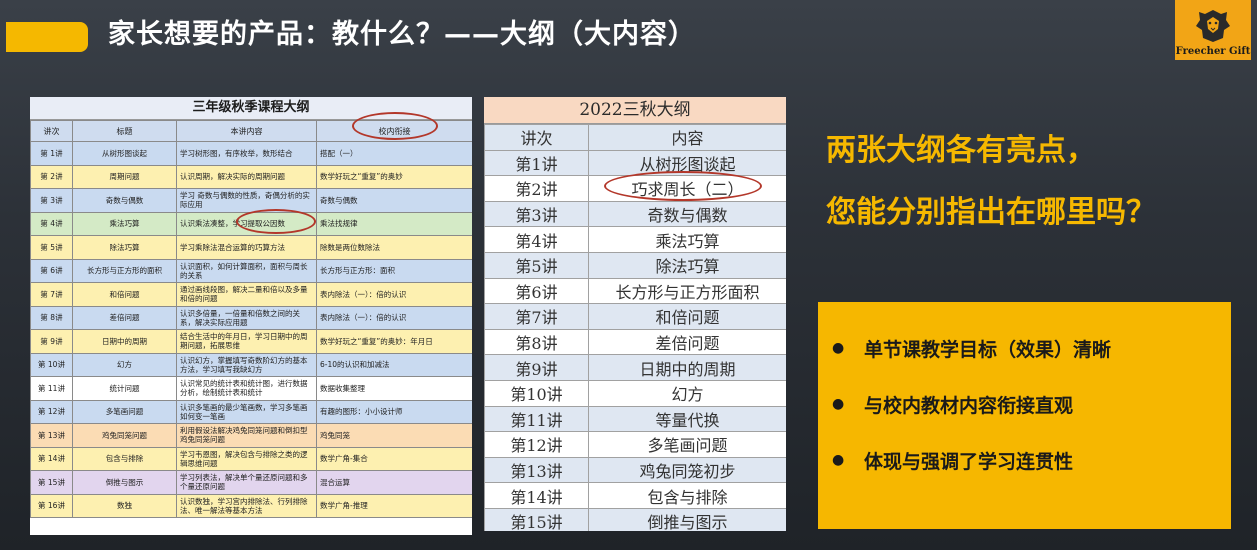 This screenshot has width=1257, height=550. What do you see at coordinates (394, 247) in the screenshot?
I see `school-link-cell: 除数是两位数除法` at bounding box center [394, 247].